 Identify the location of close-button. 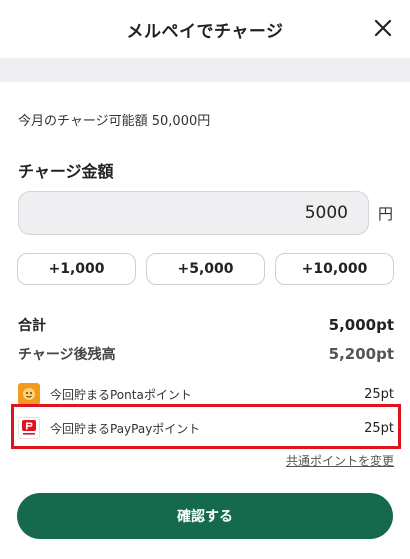
(383, 28).